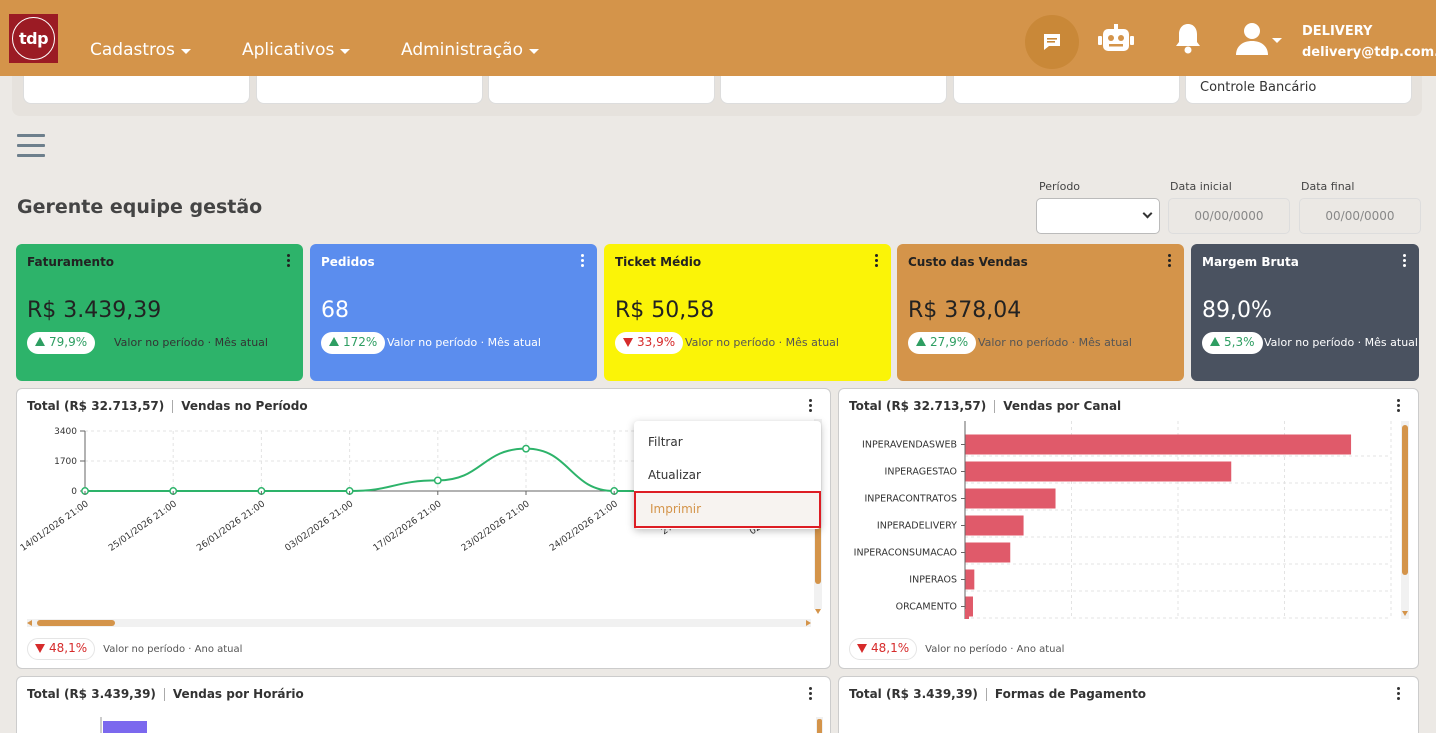  Describe the element at coordinates (76, 623) in the screenshot. I see `h-scrollbar-thumb` at that location.